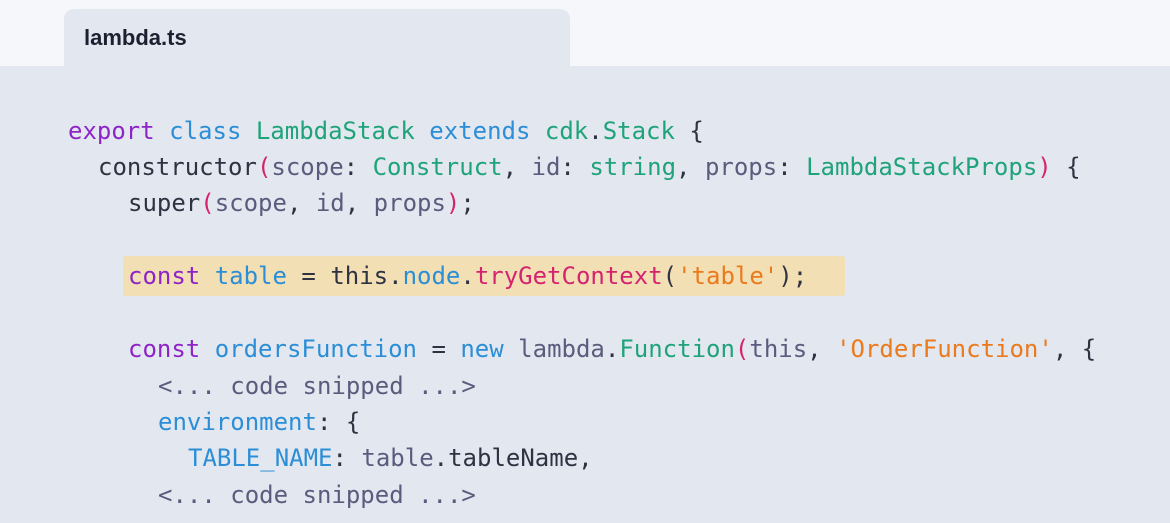 The height and width of the screenshot is (523, 1170). What do you see at coordinates (922, 167) in the screenshot?
I see `code-token: LambdaStackProps` at bounding box center [922, 167].